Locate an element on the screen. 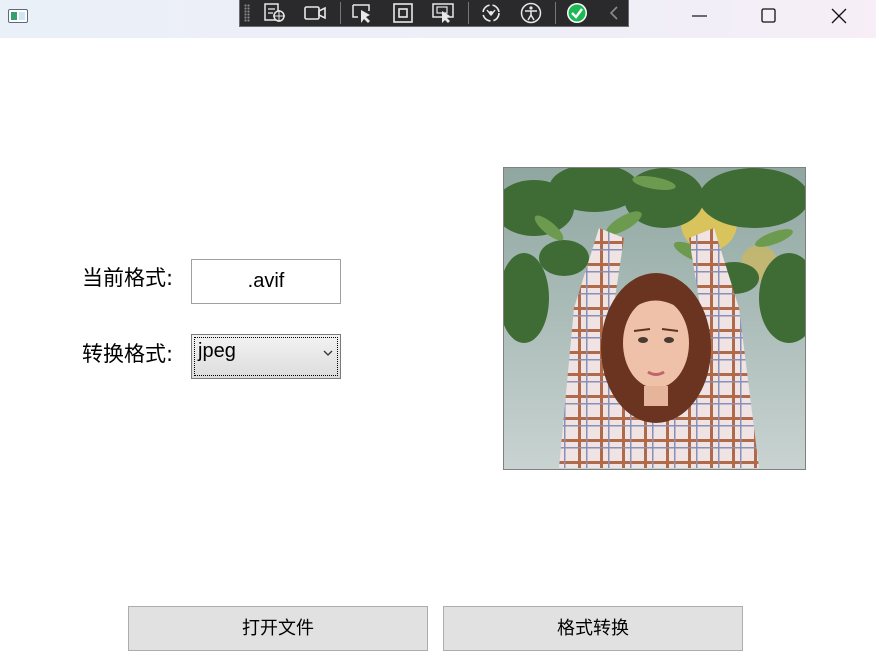  chevron-down-icon is located at coordinates (328, 353).